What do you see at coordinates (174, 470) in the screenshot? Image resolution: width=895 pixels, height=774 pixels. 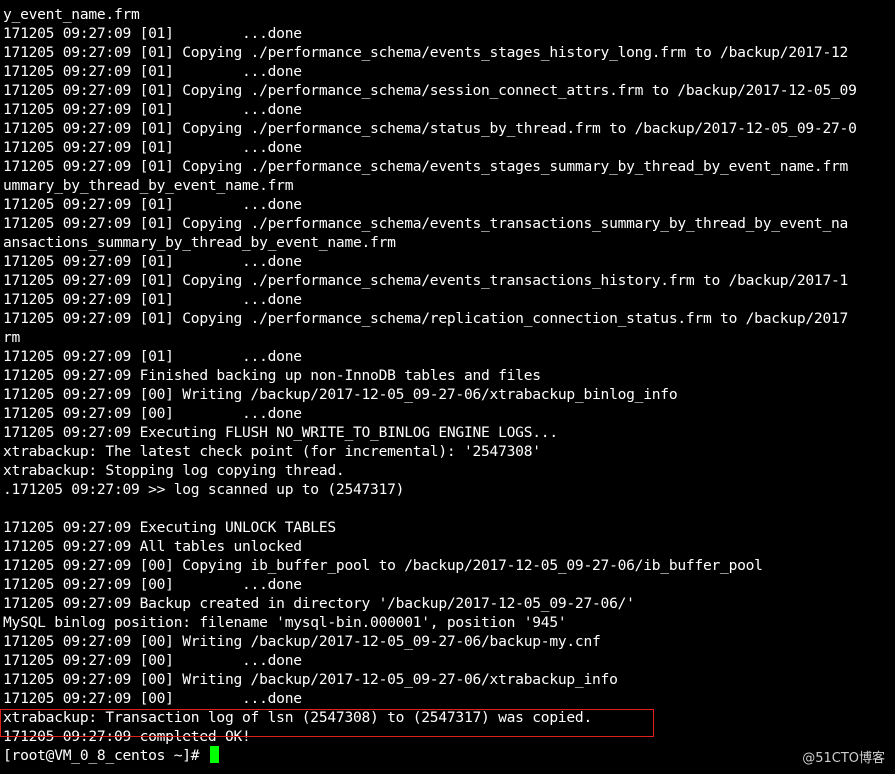 I see `terminal-line: xtrabackup: Stopping log copying thread.` at bounding box center [174, 470].